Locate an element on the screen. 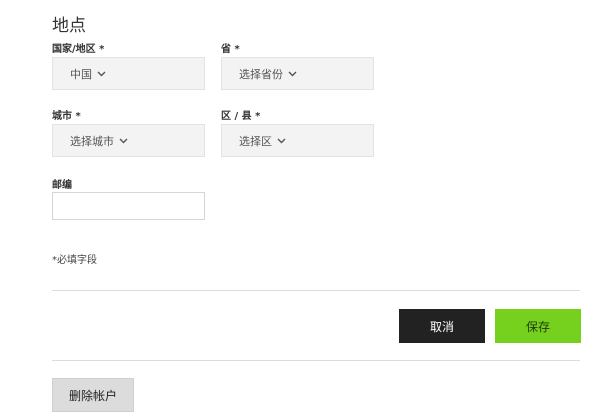  city-select: 选择城市 is located at coordinates (128, 140).